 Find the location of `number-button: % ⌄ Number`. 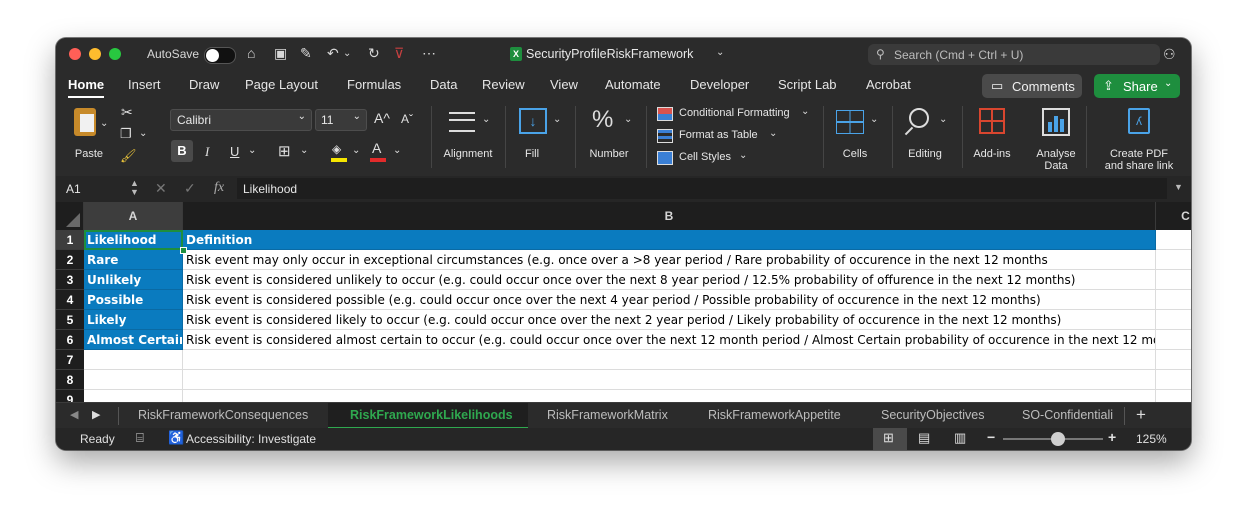

number-button: % ⌄ Number is located at coordinates (612, 137).